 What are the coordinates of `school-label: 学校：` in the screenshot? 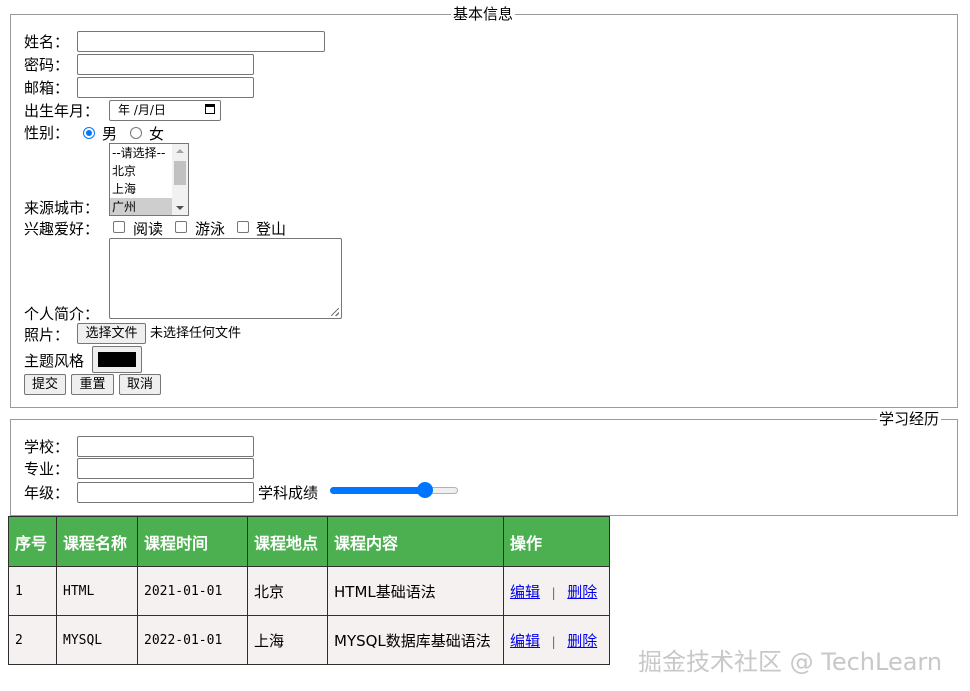 It's located at (47, 447).